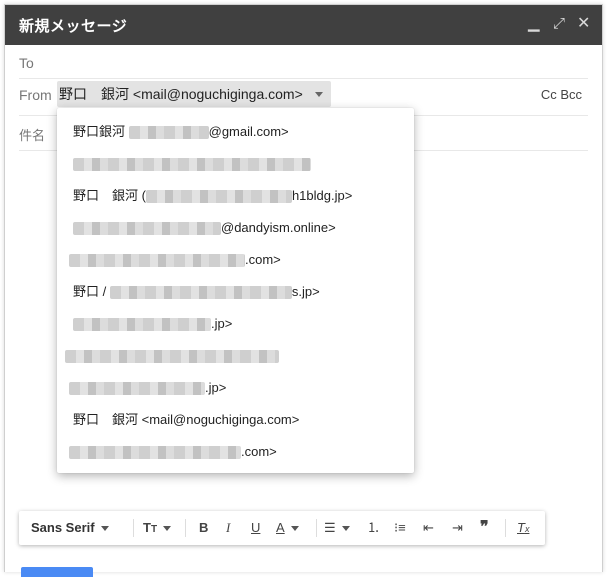 The image size is (608, 577). What do you see at coordinates (109, 195) in the screenshot?
I see `option-text: 野口 銀河 (` at bounding box center [109, 195].